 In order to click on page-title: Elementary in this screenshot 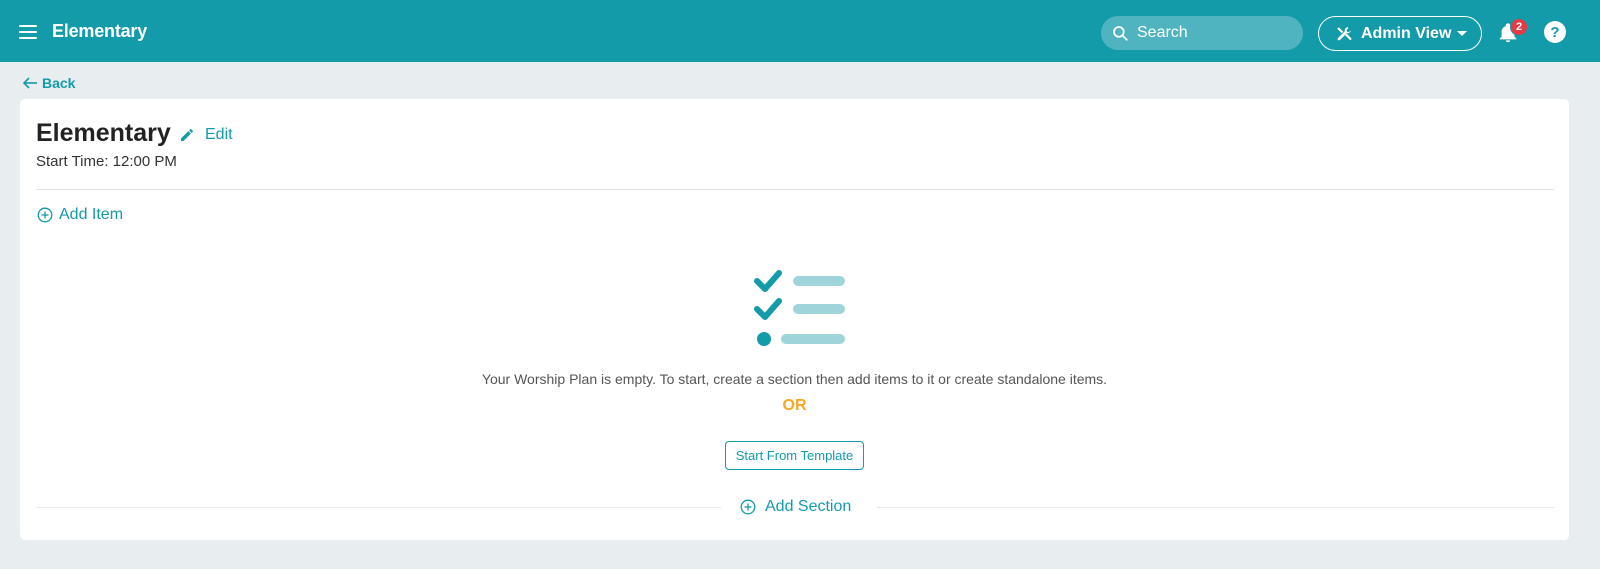, I will do `click(103, 133)`.